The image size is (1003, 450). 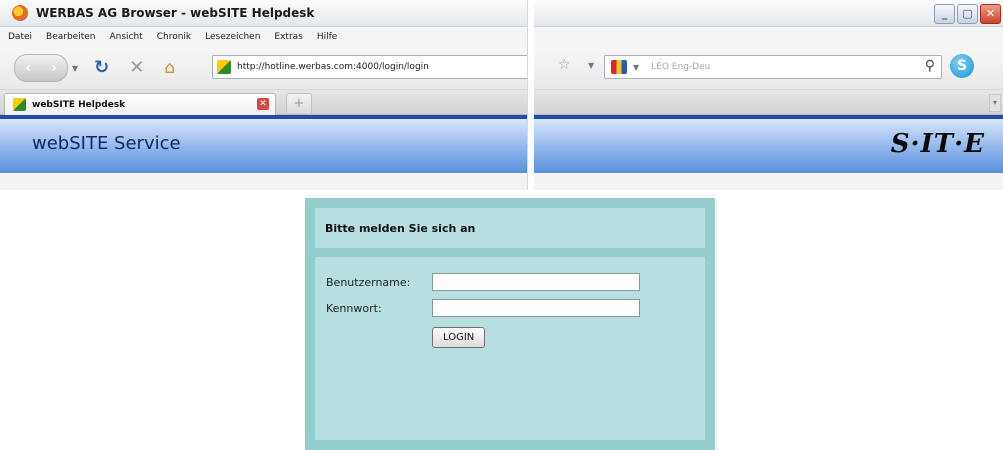 What do you see at coordinates (937, 144) in the screenshot?
I see `site-logo: S·IT·E` at bounding box center [937, 144].